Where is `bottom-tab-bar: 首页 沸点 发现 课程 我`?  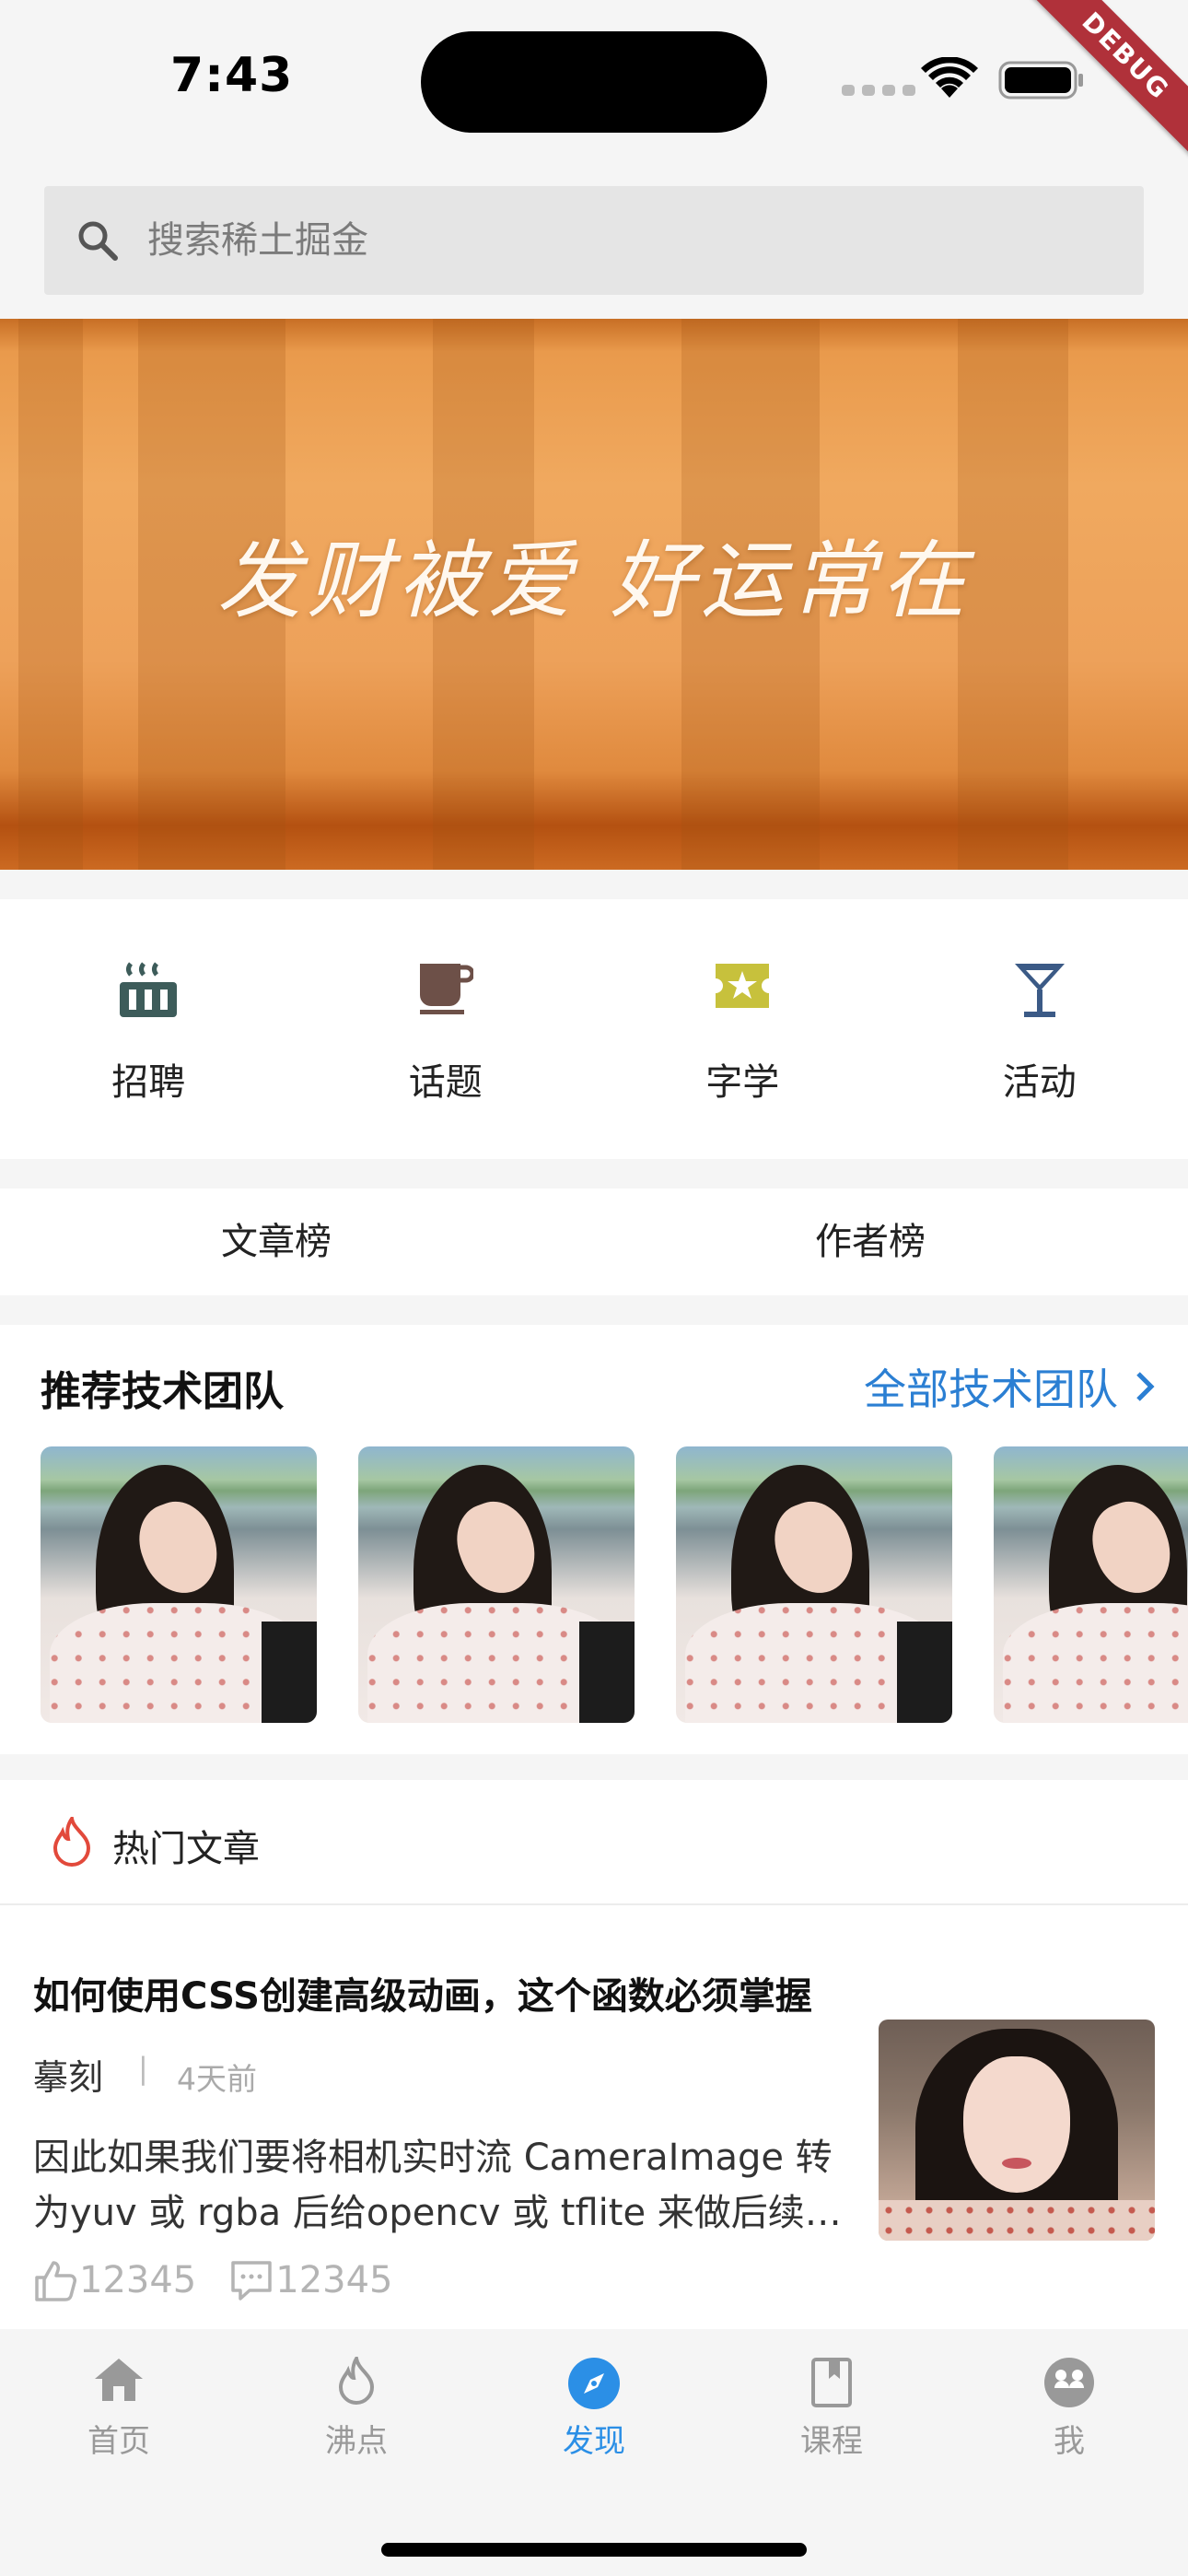 bottom-tab-bar: 首页 沸点 发现 课程 我 is located at coordinates (594, 2452).